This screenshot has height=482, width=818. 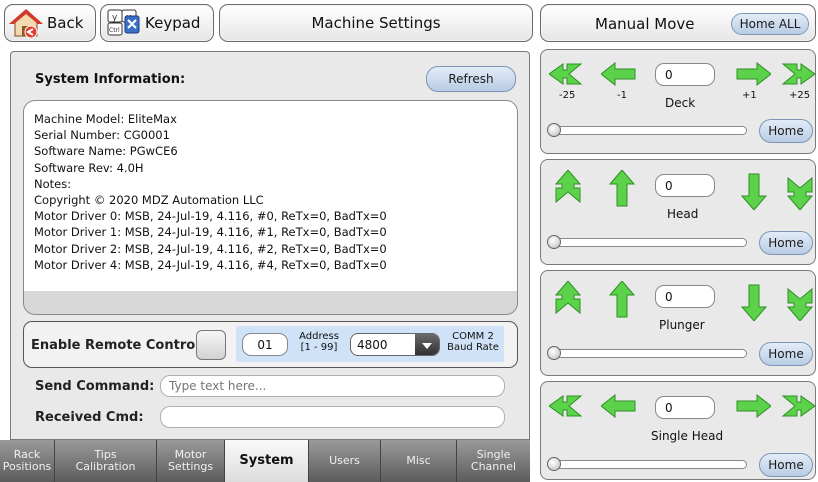 I want to click on send-command-input, so click(x=332, y=386).